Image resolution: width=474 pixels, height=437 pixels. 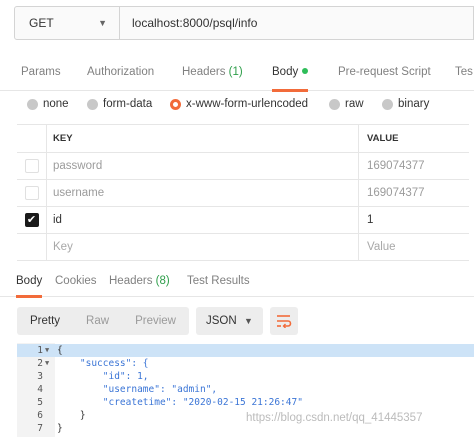 I want to click on request-url-bar: GET ▼ localhost:8000/psql/info, so click(x=244, y=23).